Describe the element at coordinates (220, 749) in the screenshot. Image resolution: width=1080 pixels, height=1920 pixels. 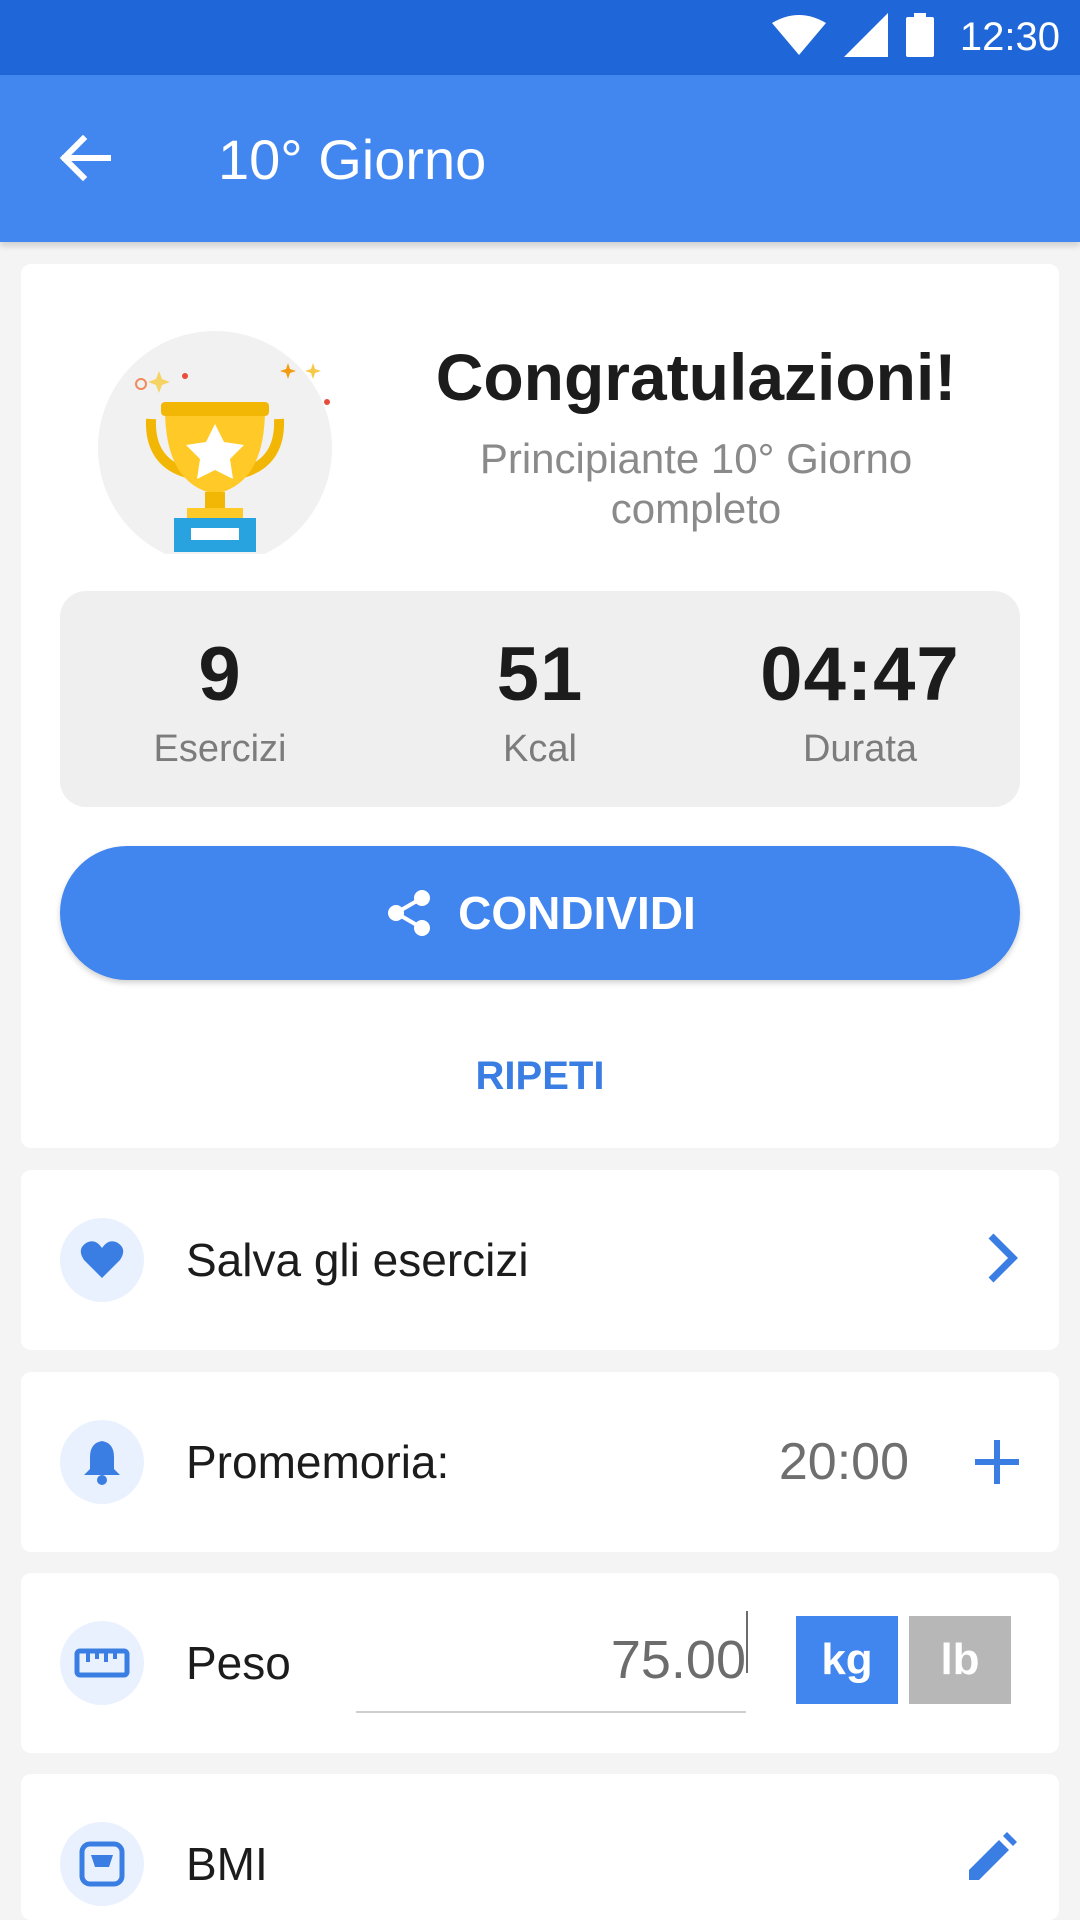
I see `stat-label: Esercizi` at that location.